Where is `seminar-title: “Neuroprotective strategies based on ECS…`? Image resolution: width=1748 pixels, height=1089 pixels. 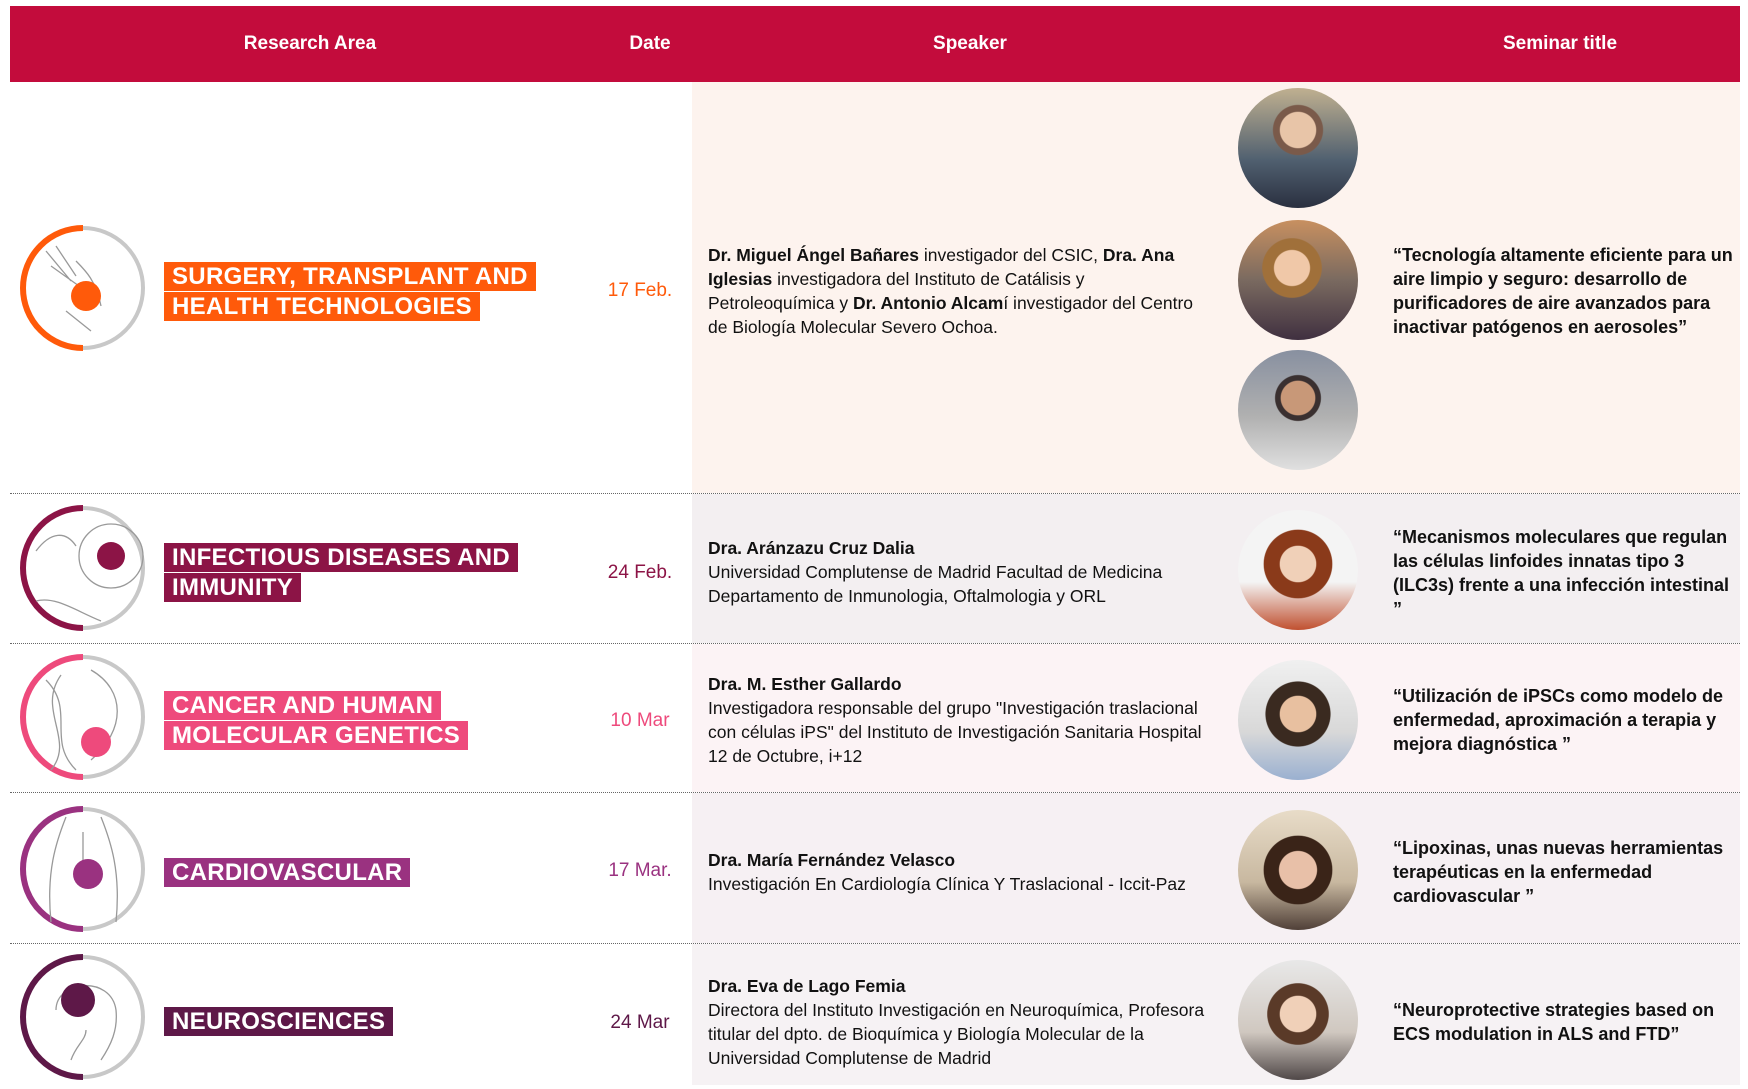 seminar-title: “Neuroprotective strategies based on ECS… is located at coordinates (1554, 1022).